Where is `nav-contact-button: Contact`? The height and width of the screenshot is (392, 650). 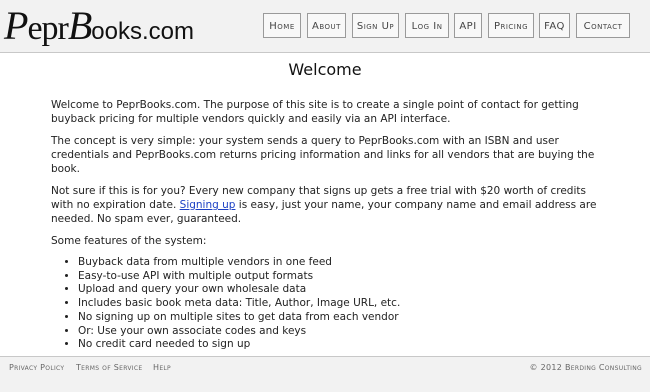 nav-contact-button: Contact is located at coordinates (603, 25).